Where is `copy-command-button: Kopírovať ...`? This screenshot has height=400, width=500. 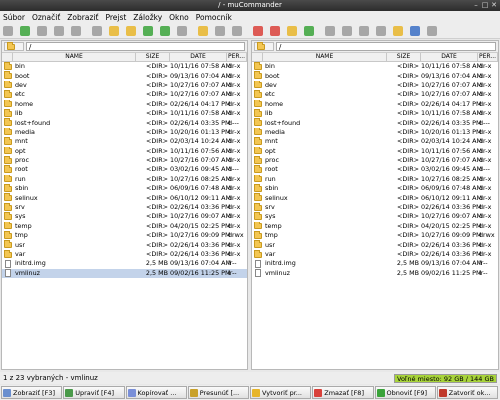 copy-command-button: Kopírovať ... is located at coordinates (156, 392).